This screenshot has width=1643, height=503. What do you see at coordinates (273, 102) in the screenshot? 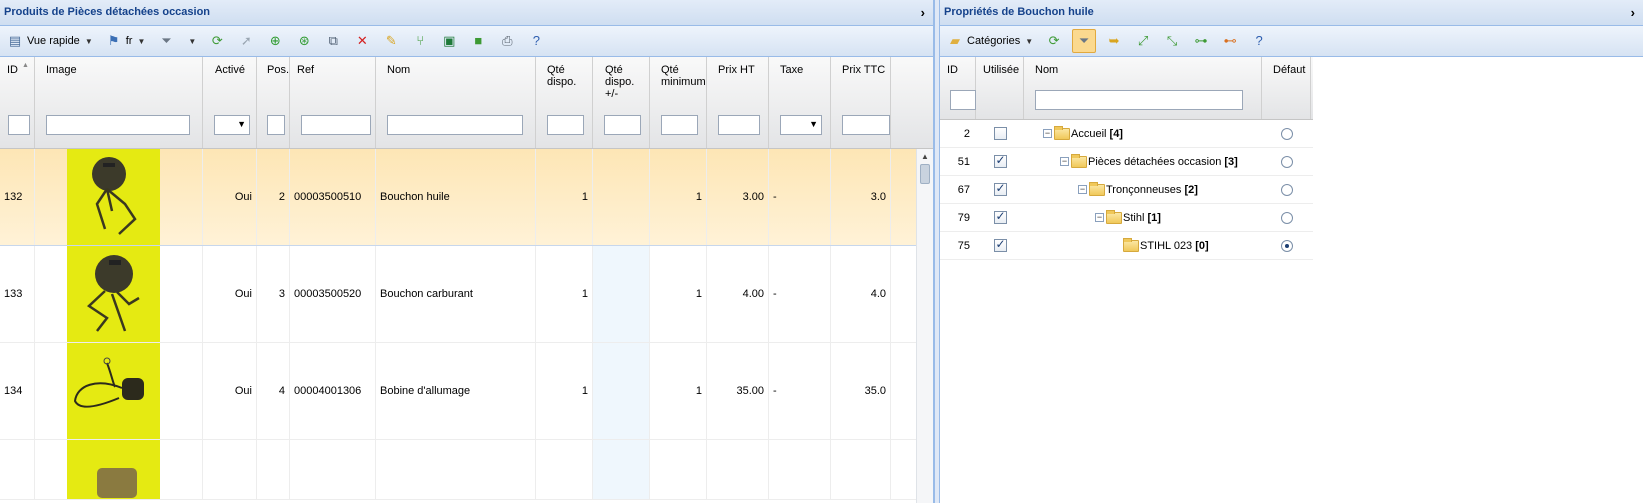
I see `column-position: Pos.` at bounding box center [273, 102].